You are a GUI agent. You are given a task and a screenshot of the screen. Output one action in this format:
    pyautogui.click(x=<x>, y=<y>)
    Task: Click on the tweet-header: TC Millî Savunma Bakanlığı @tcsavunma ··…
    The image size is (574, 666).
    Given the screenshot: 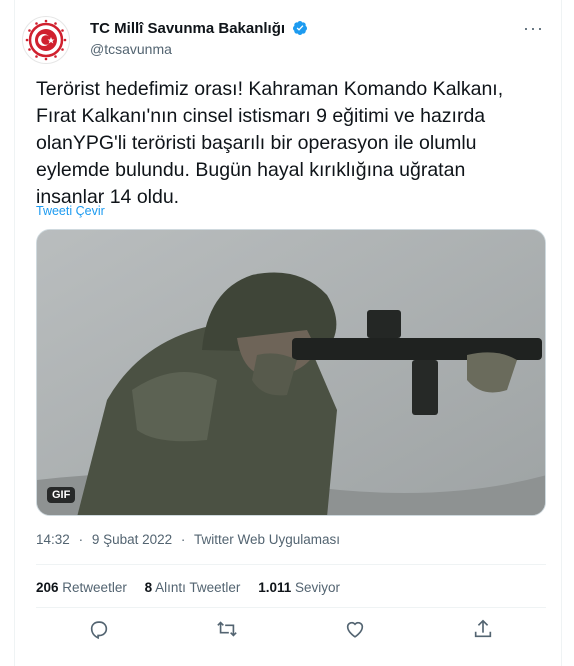 What is the action you would take?
    pyautogui.click(x=287, y=39)
    